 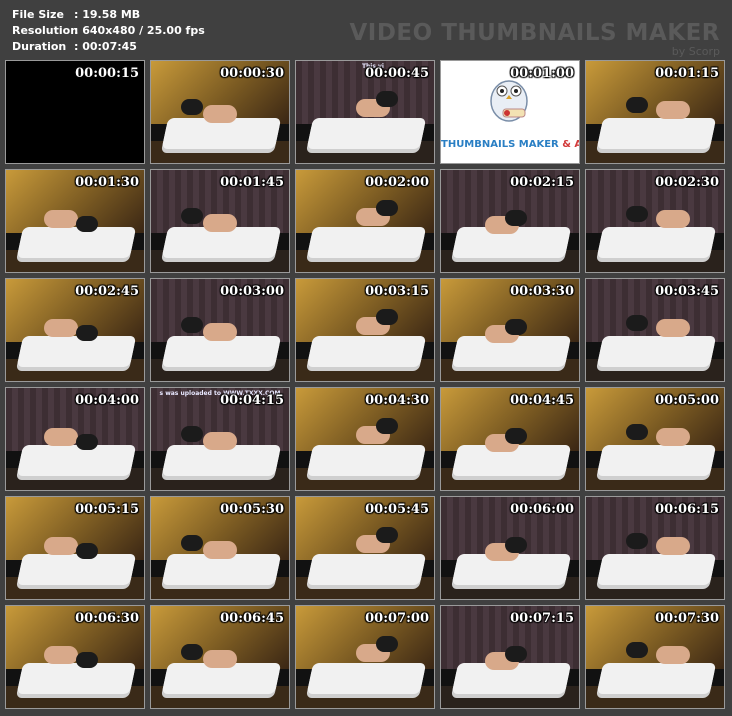 I want to click on thumbnail: 00:04:00, so click(x=75, y=439).